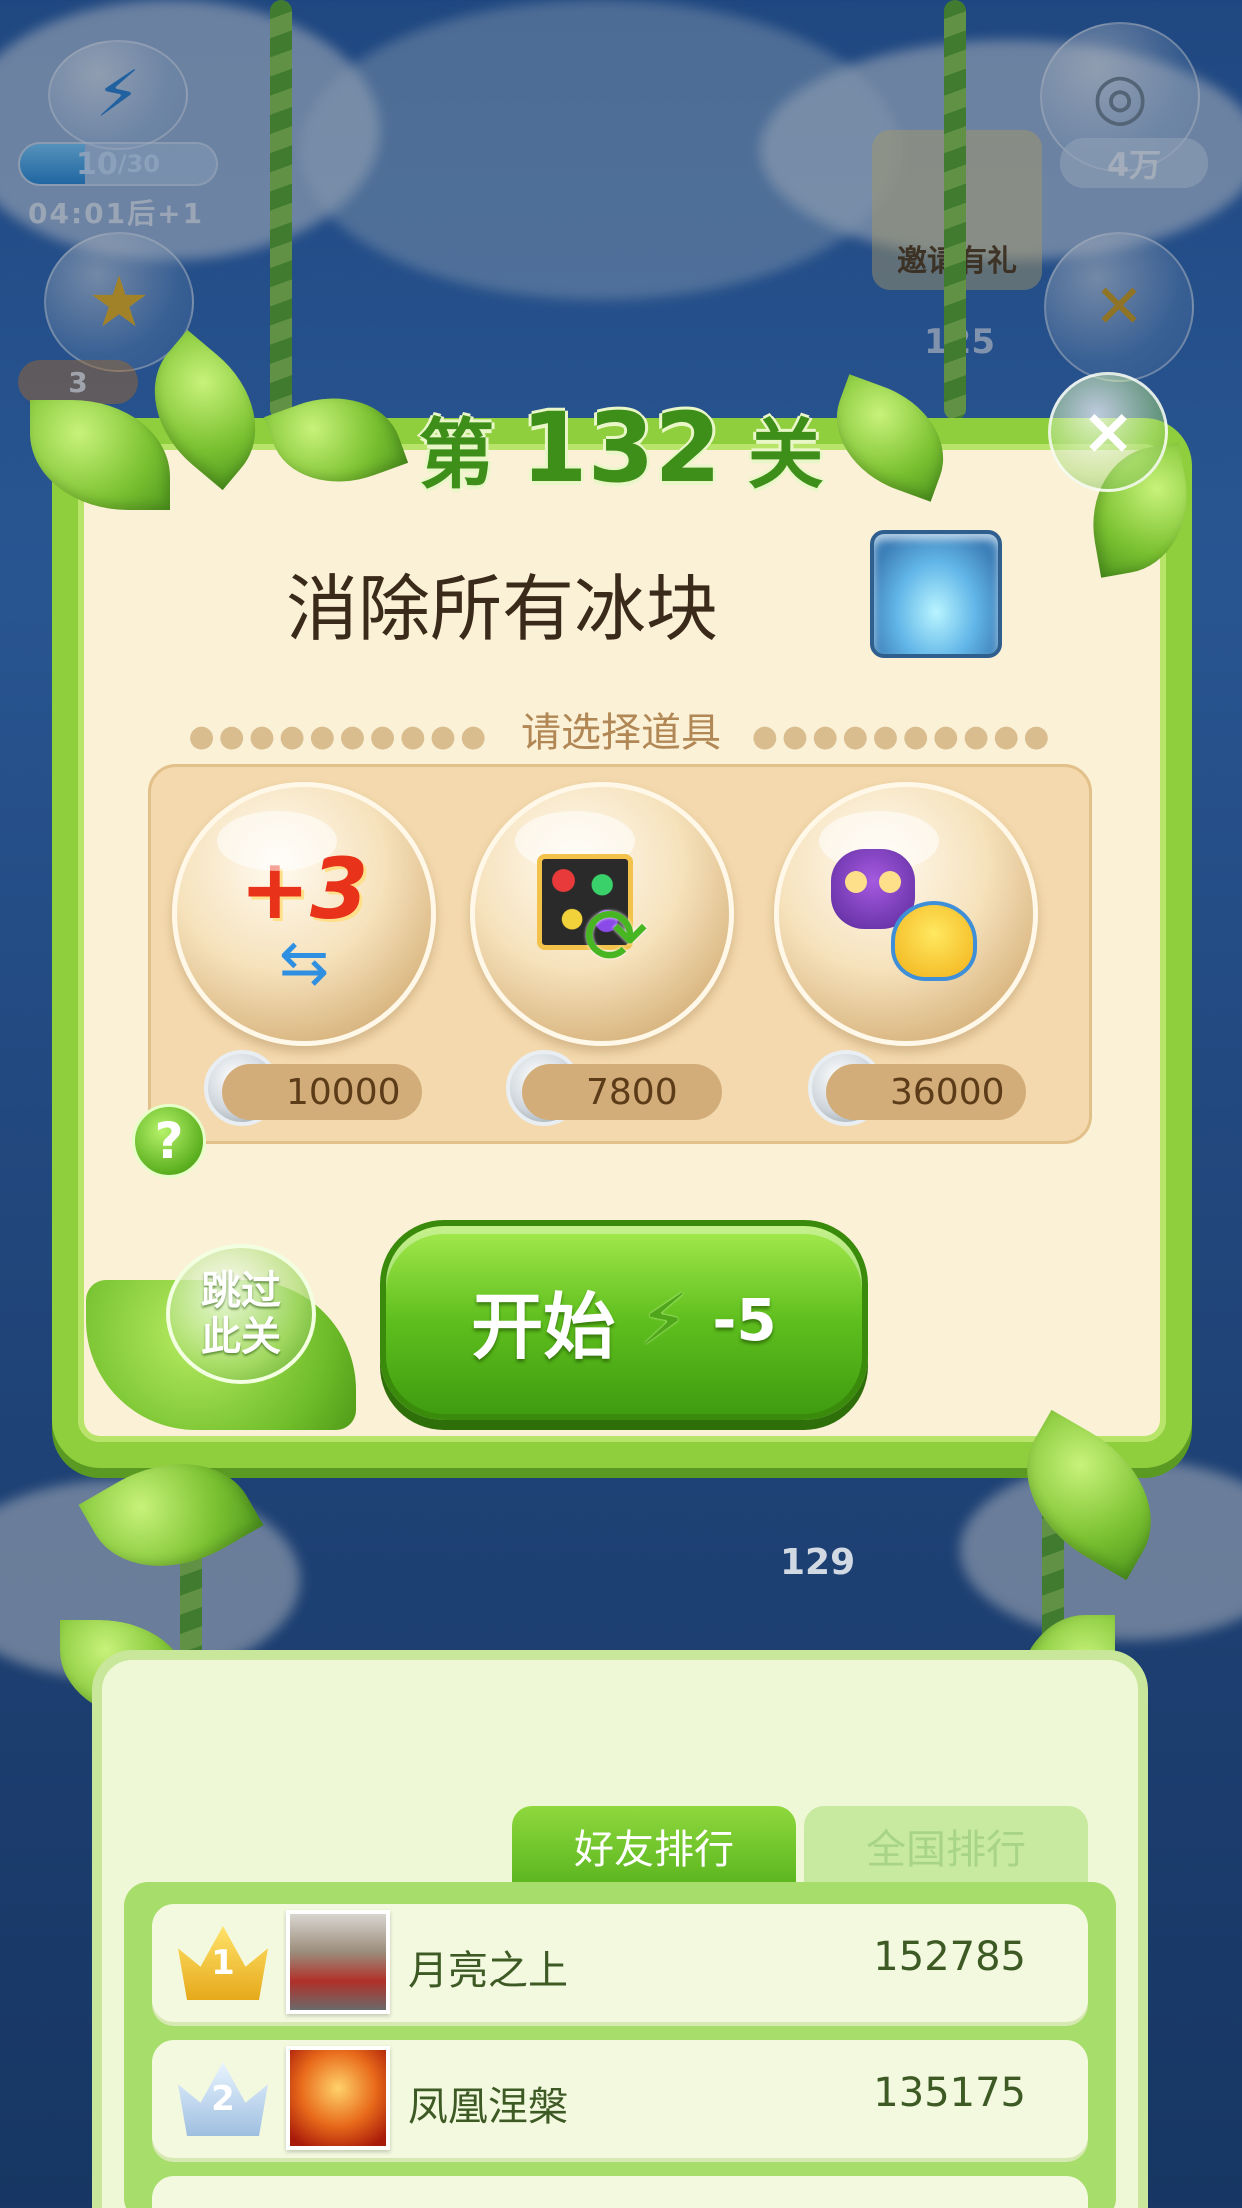 The image size is (1242, 2208). Describe the element at coordinates (241, 1291) in the screenshot. I see `skip-line1: 跳过` at that location.